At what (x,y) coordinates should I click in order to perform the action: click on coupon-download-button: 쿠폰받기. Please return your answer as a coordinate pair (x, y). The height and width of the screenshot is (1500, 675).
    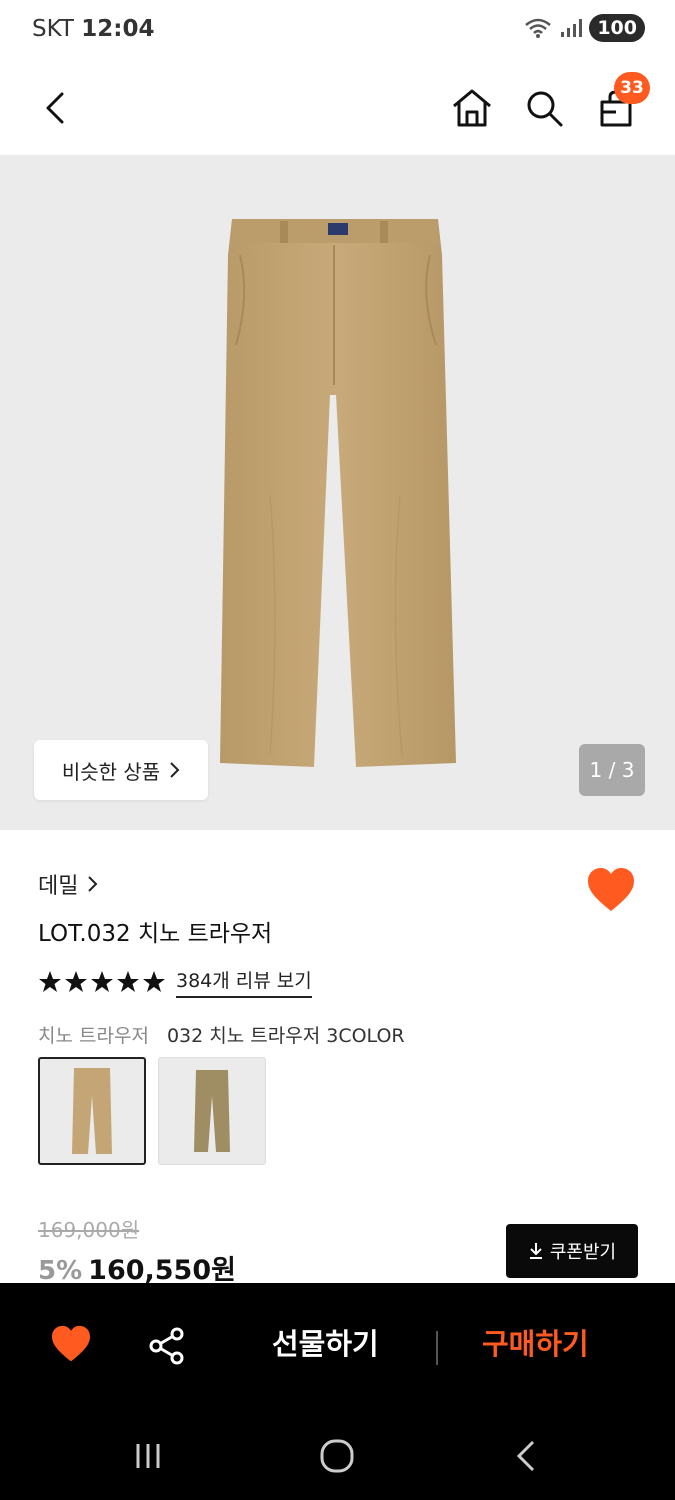
    Looking at the image, I should click on (572, 1251).